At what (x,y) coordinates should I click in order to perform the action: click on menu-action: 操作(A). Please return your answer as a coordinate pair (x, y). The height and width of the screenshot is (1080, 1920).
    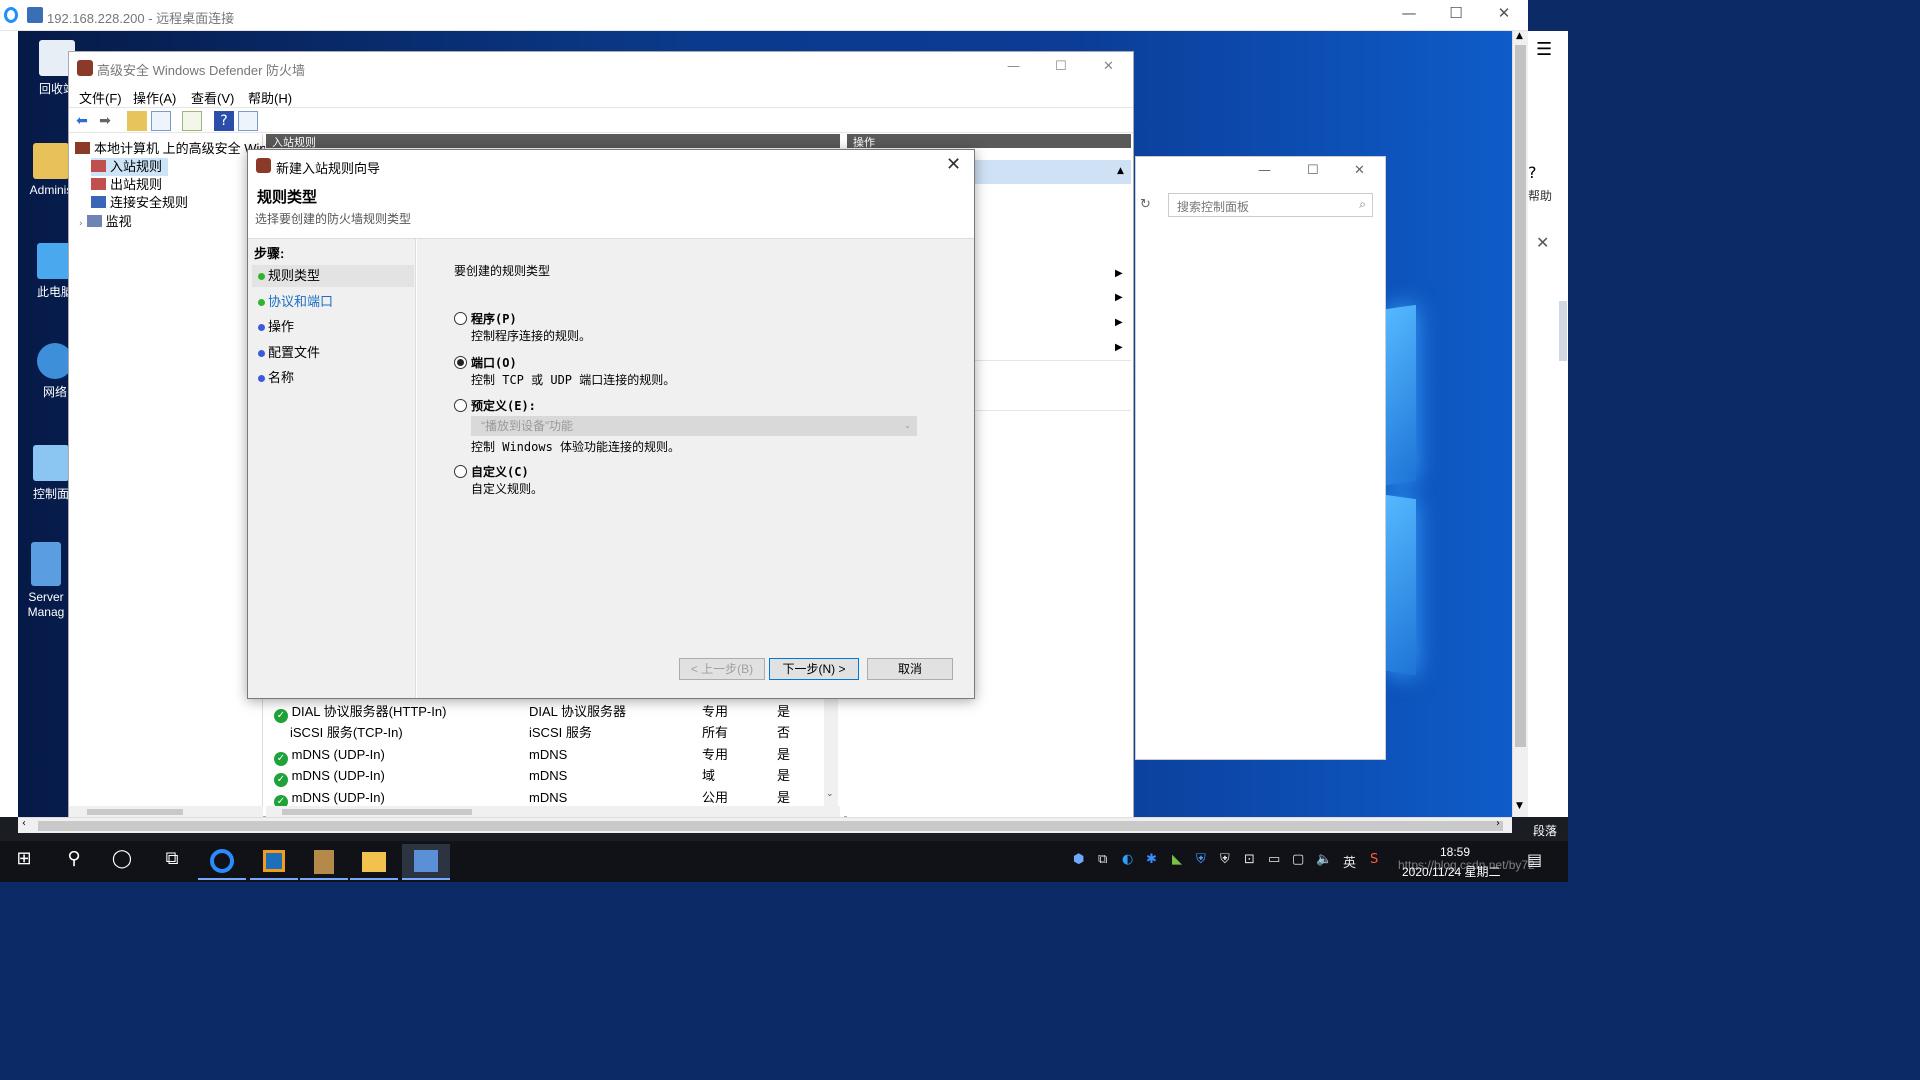
    Looking at the image, I should click on (154, 97).